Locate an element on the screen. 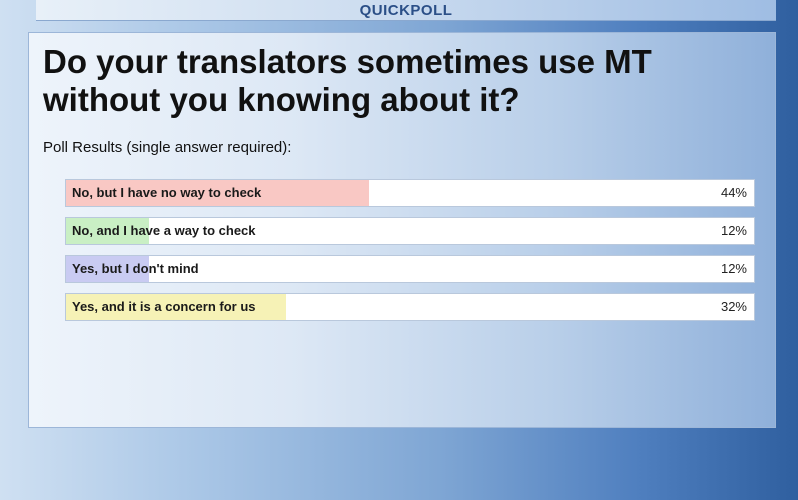 The image size is (798, 500). result-row-1: No, and I have a way to check 12% is located at coordinates (410, 231).